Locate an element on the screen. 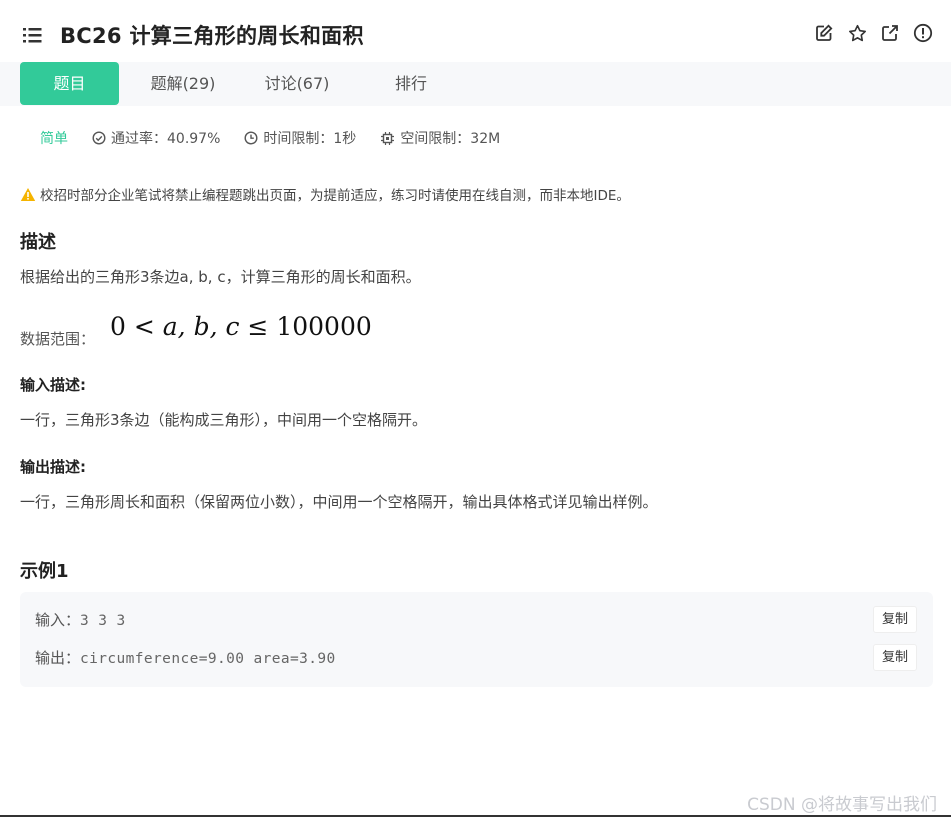 The image size is (951, 819). example-output-row: 输出： circumference=9.00 area=3.90 is located at coordinates (185, 657).